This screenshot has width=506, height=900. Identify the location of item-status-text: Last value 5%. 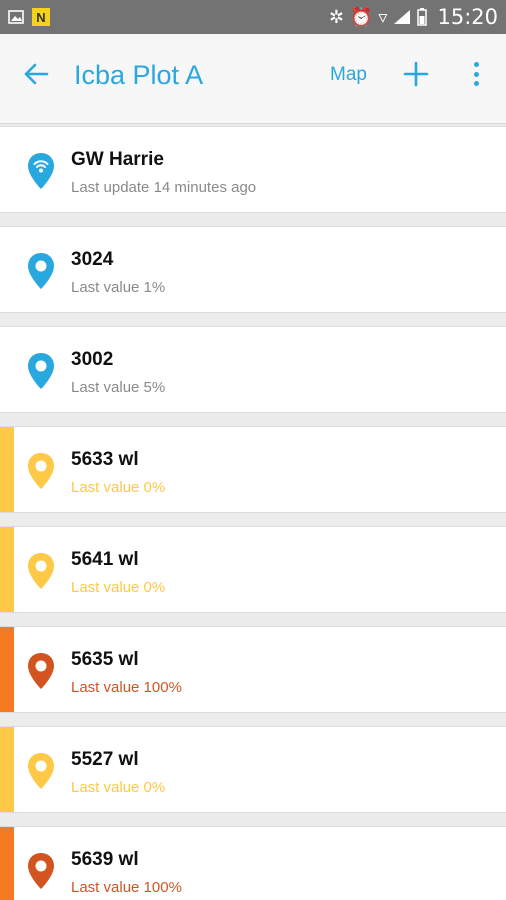
(118, 387).